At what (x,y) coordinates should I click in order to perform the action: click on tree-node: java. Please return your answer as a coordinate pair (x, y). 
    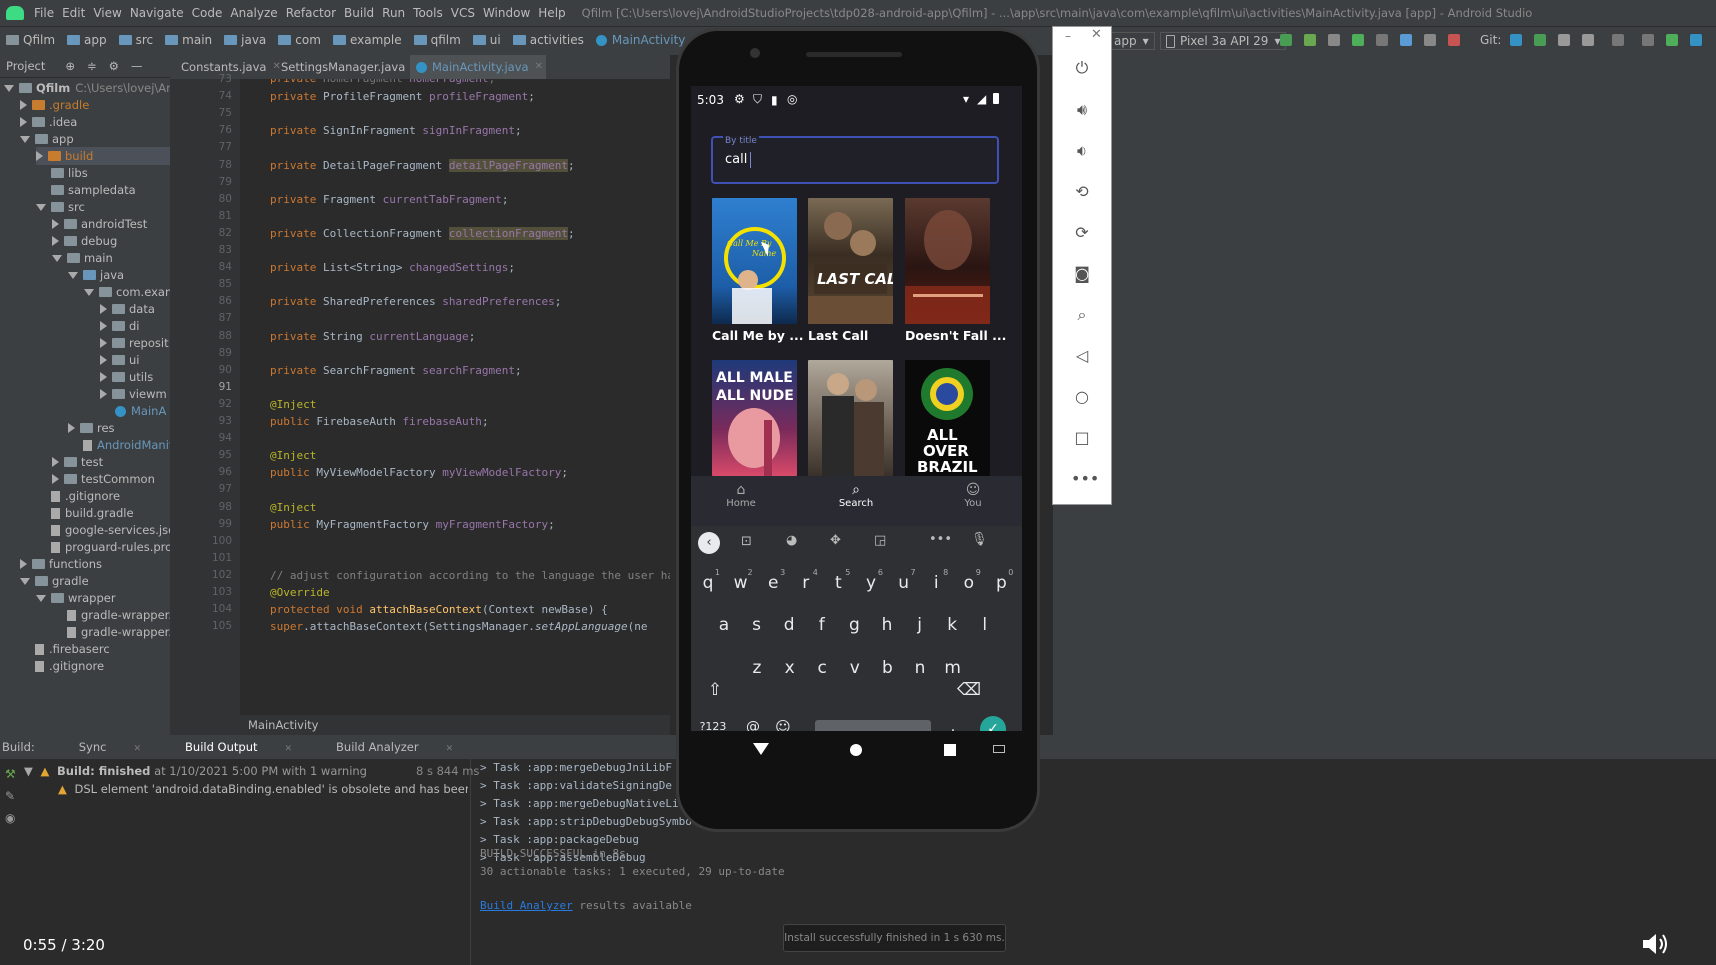
    Looking at the image, I should click on (96, 275).